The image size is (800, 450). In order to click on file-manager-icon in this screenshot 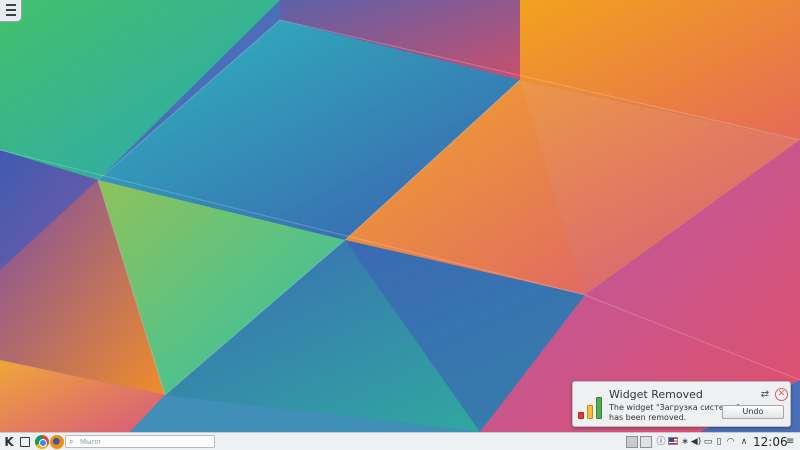, I will do `click(25, 442)`.